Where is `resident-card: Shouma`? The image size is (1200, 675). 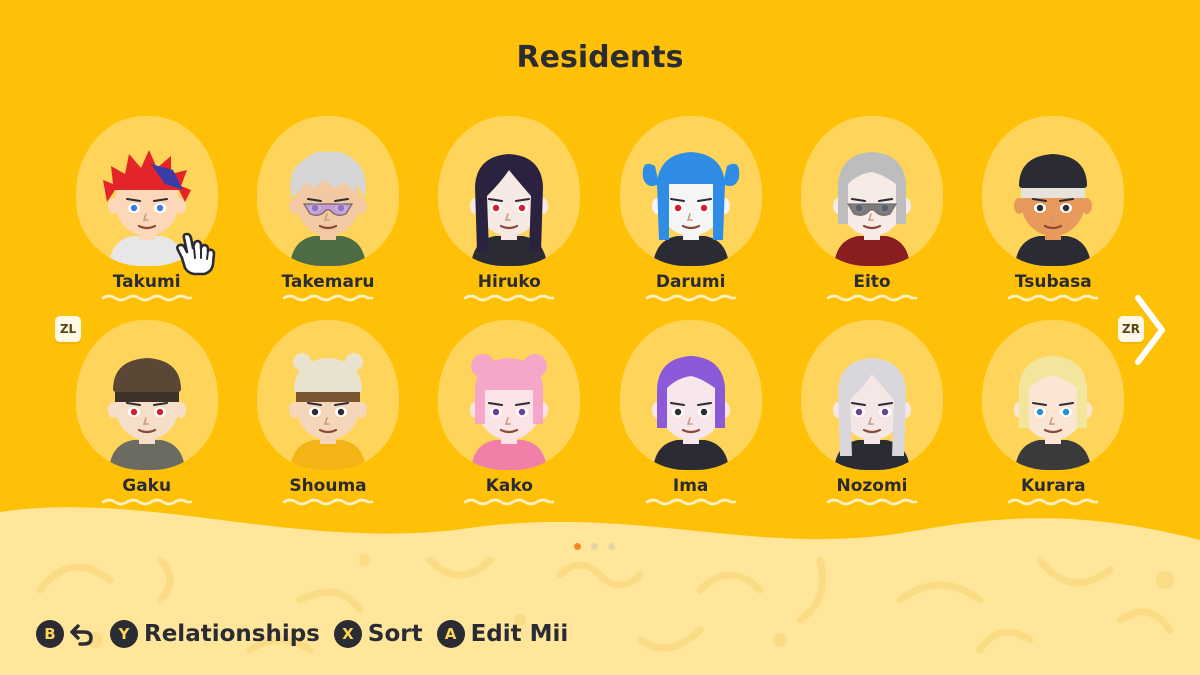 resident-card: Shouma is located at coordinates (327, 420).